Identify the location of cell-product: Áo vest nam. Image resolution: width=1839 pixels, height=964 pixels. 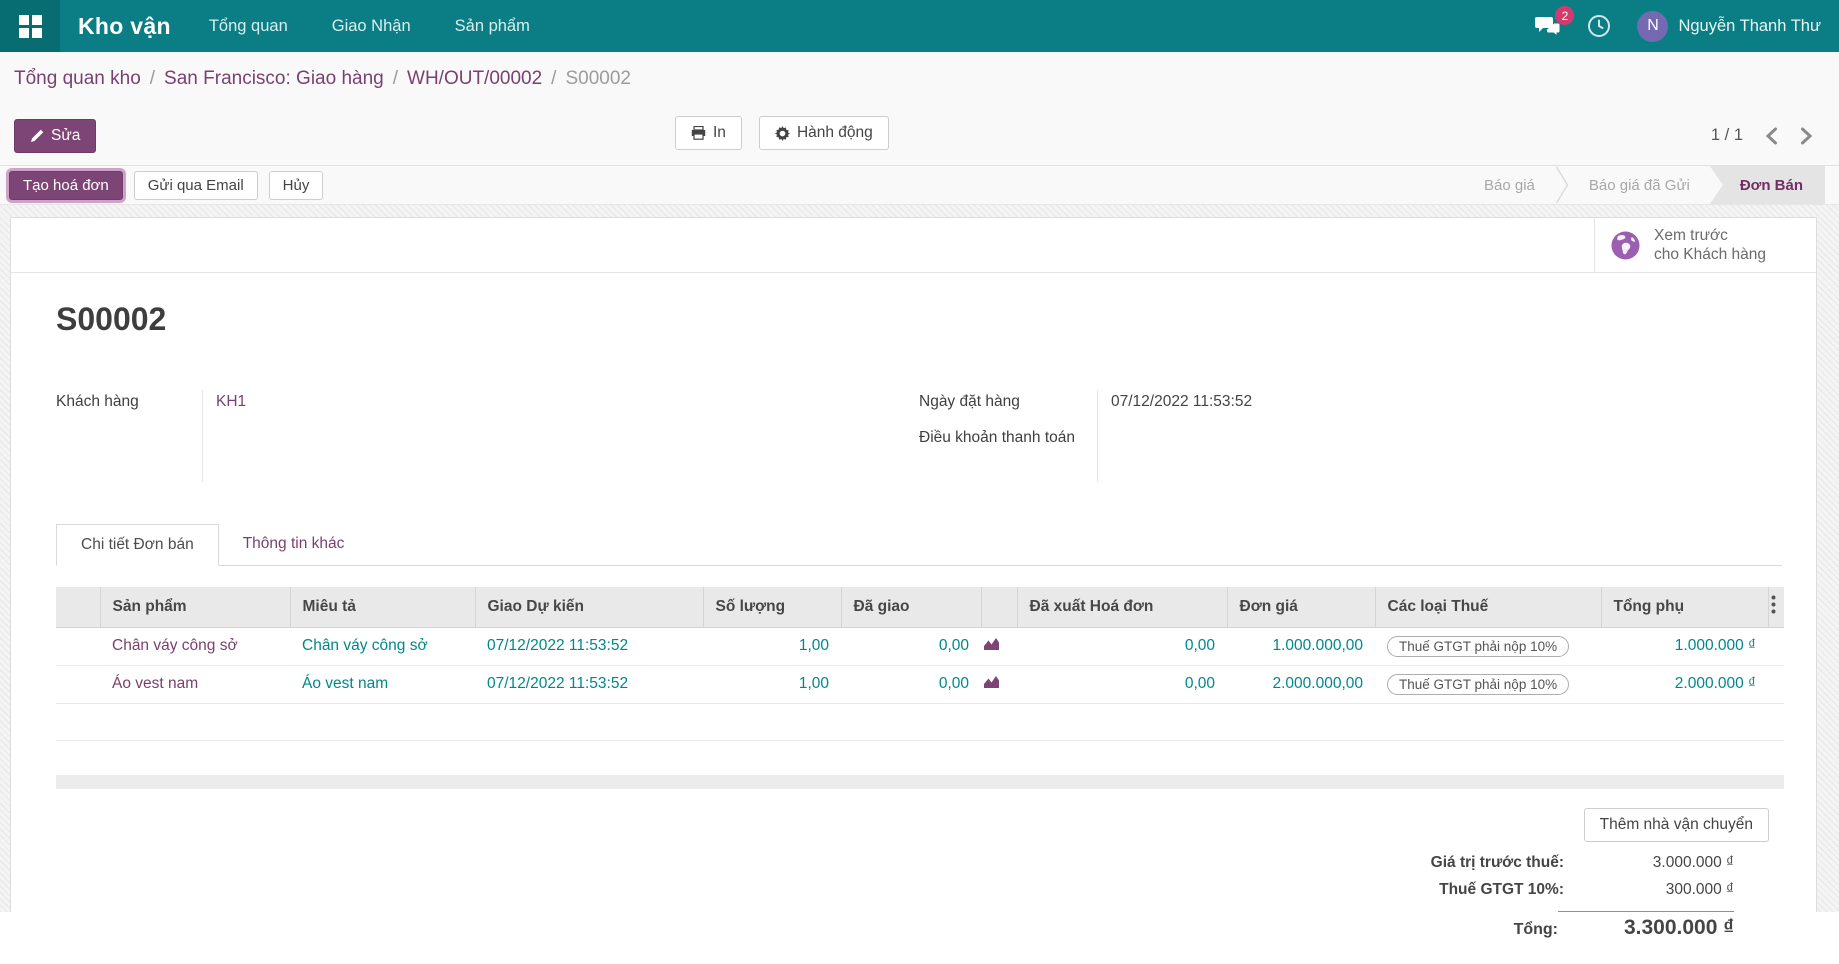
(195, 684).